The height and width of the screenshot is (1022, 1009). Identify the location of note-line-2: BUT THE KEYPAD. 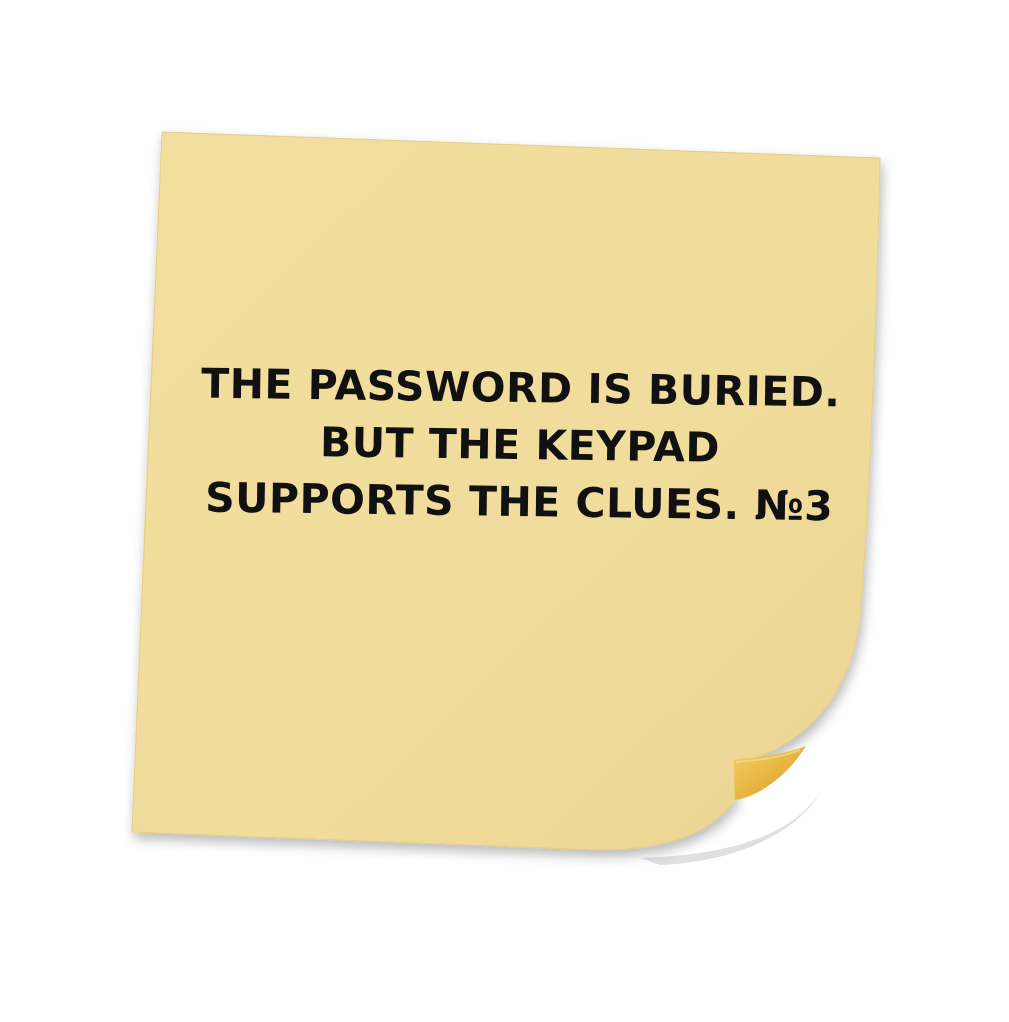
(520, 445).